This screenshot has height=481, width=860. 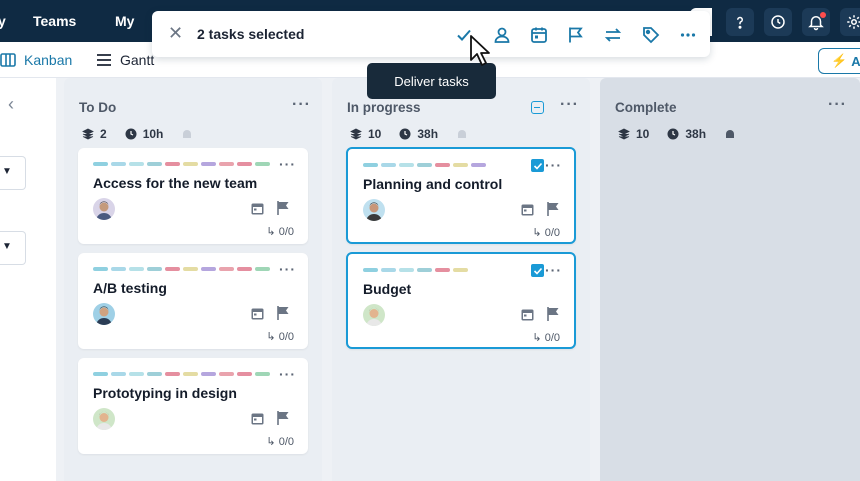 I want to click on collapse-panel-icon: ‹, so click(x=11, y=104).